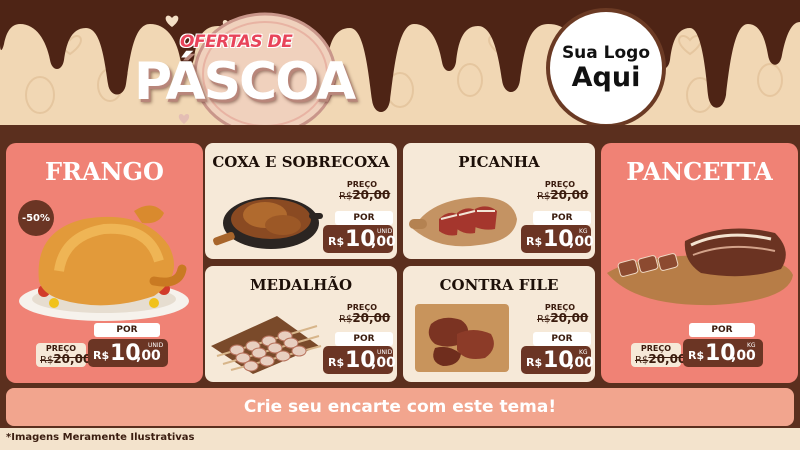 The width and height of the screenshot is (800, 450). Describe the element at coordinates (268, 223) in the screenshot. I see `chicken-pan-image` at that location.